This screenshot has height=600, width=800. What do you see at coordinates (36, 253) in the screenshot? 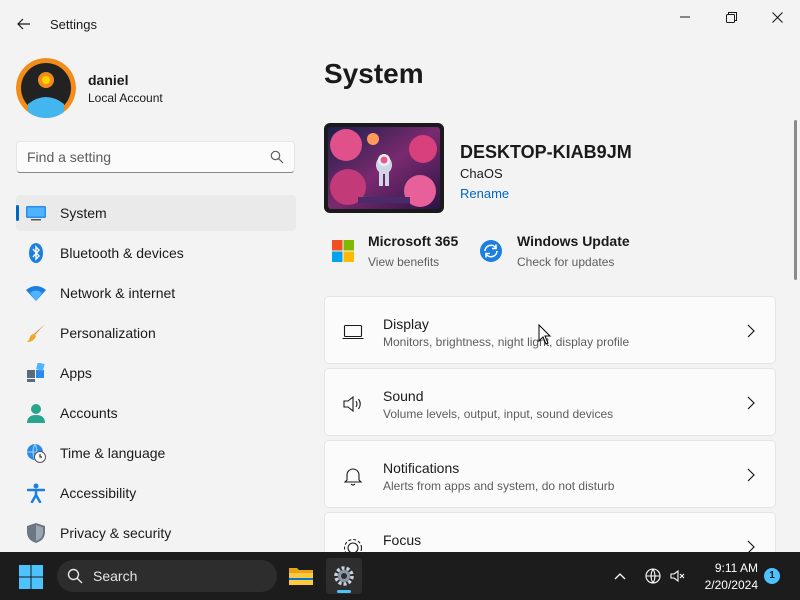
I see `bluetooth-icon` at bounding box center [36, 253].